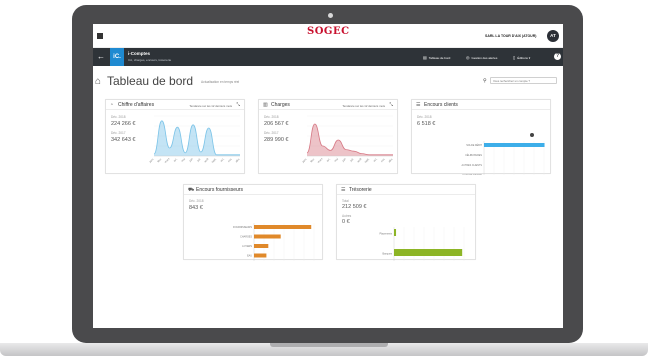  What do you see at coordinates (472, 165) in the screenshot?
I see `category-label: AUTRES CLIENTS` at bounding box center [472, 165].